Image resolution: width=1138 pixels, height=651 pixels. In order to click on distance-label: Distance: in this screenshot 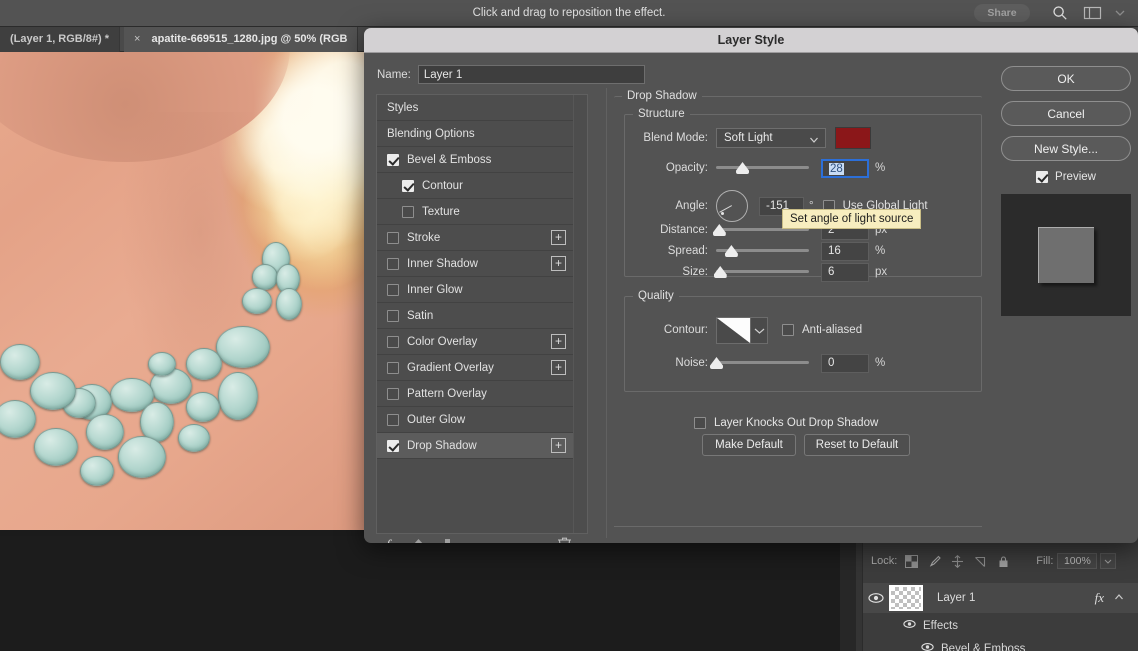, I will do `click(684, 230)`.